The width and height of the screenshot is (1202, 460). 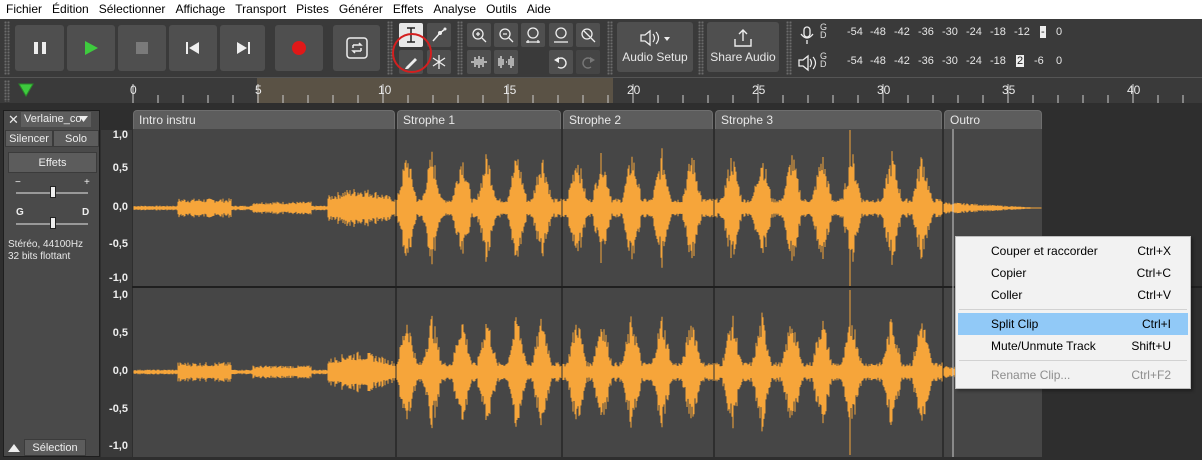 What do you see at coordinates (1154, 295) in the screenshot?
I see `menu-item-shortcut: Ctrl+V` at bounding box center [1154, 295].